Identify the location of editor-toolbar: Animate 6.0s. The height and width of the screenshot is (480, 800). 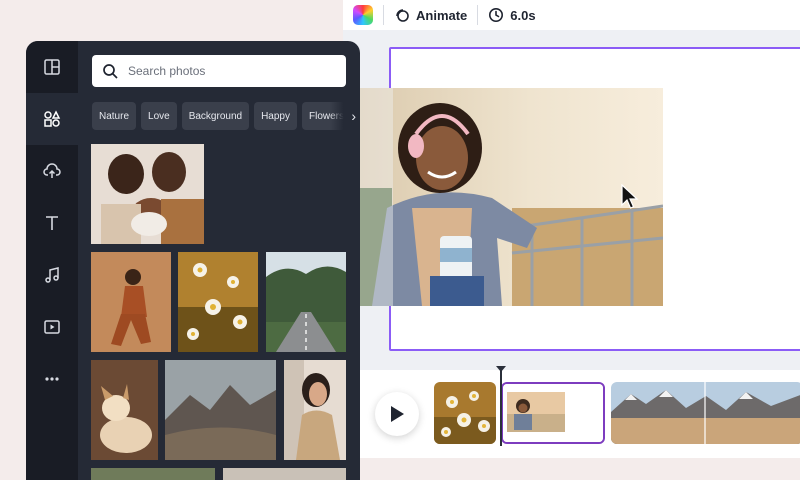
(571, 15).